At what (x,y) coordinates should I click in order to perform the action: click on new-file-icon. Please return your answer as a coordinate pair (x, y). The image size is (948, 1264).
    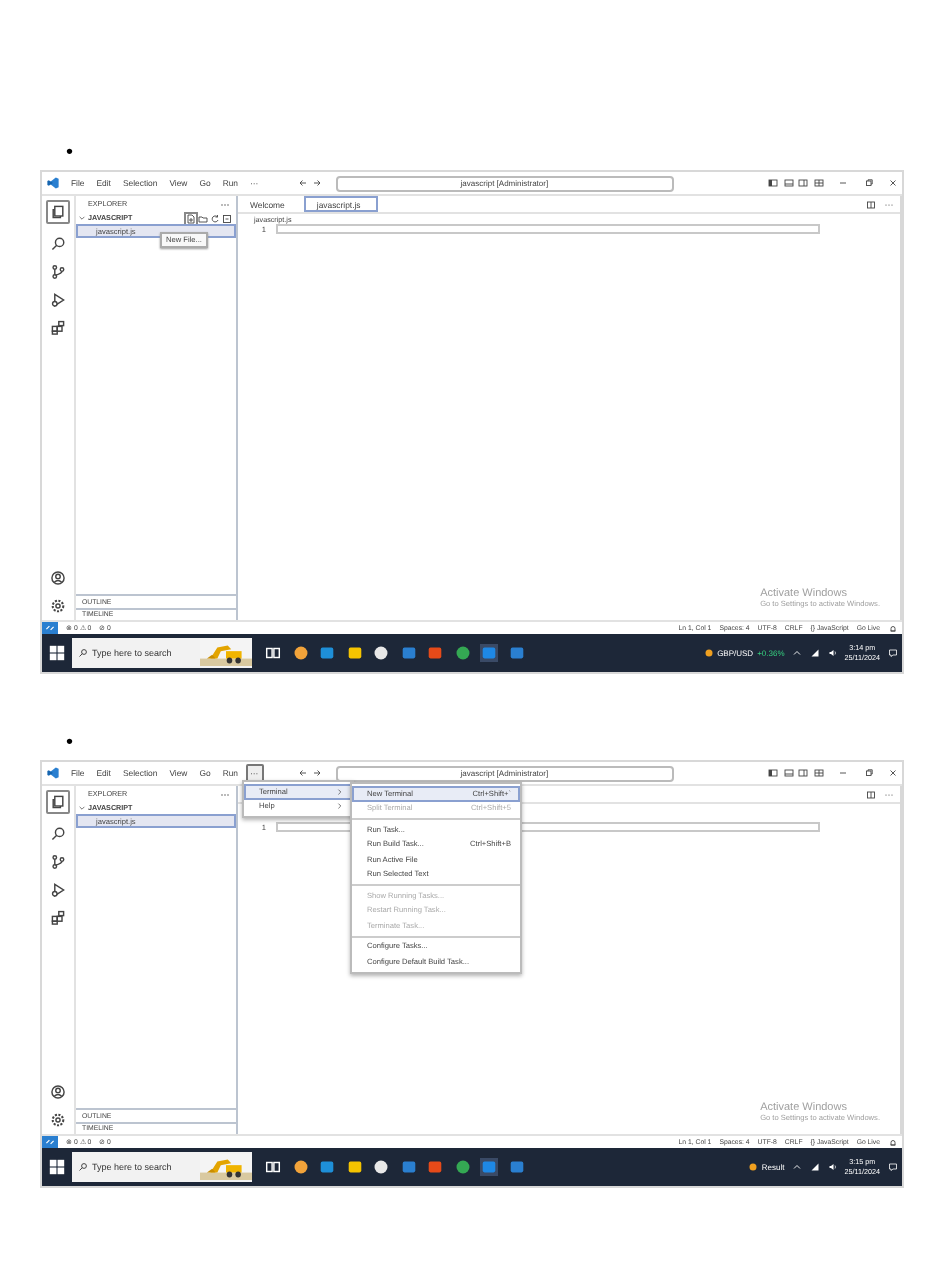
    Looking at the image, I should click on (191, 218).